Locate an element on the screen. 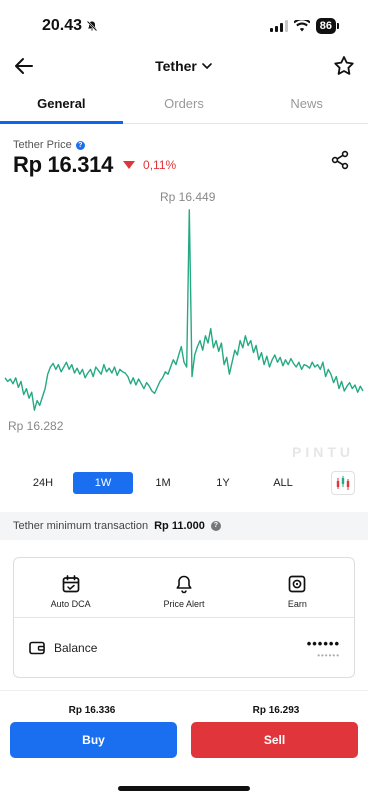 The height and width of the screenshot is (800, 368). info-icon: ? is located at coordinates (80, 145).